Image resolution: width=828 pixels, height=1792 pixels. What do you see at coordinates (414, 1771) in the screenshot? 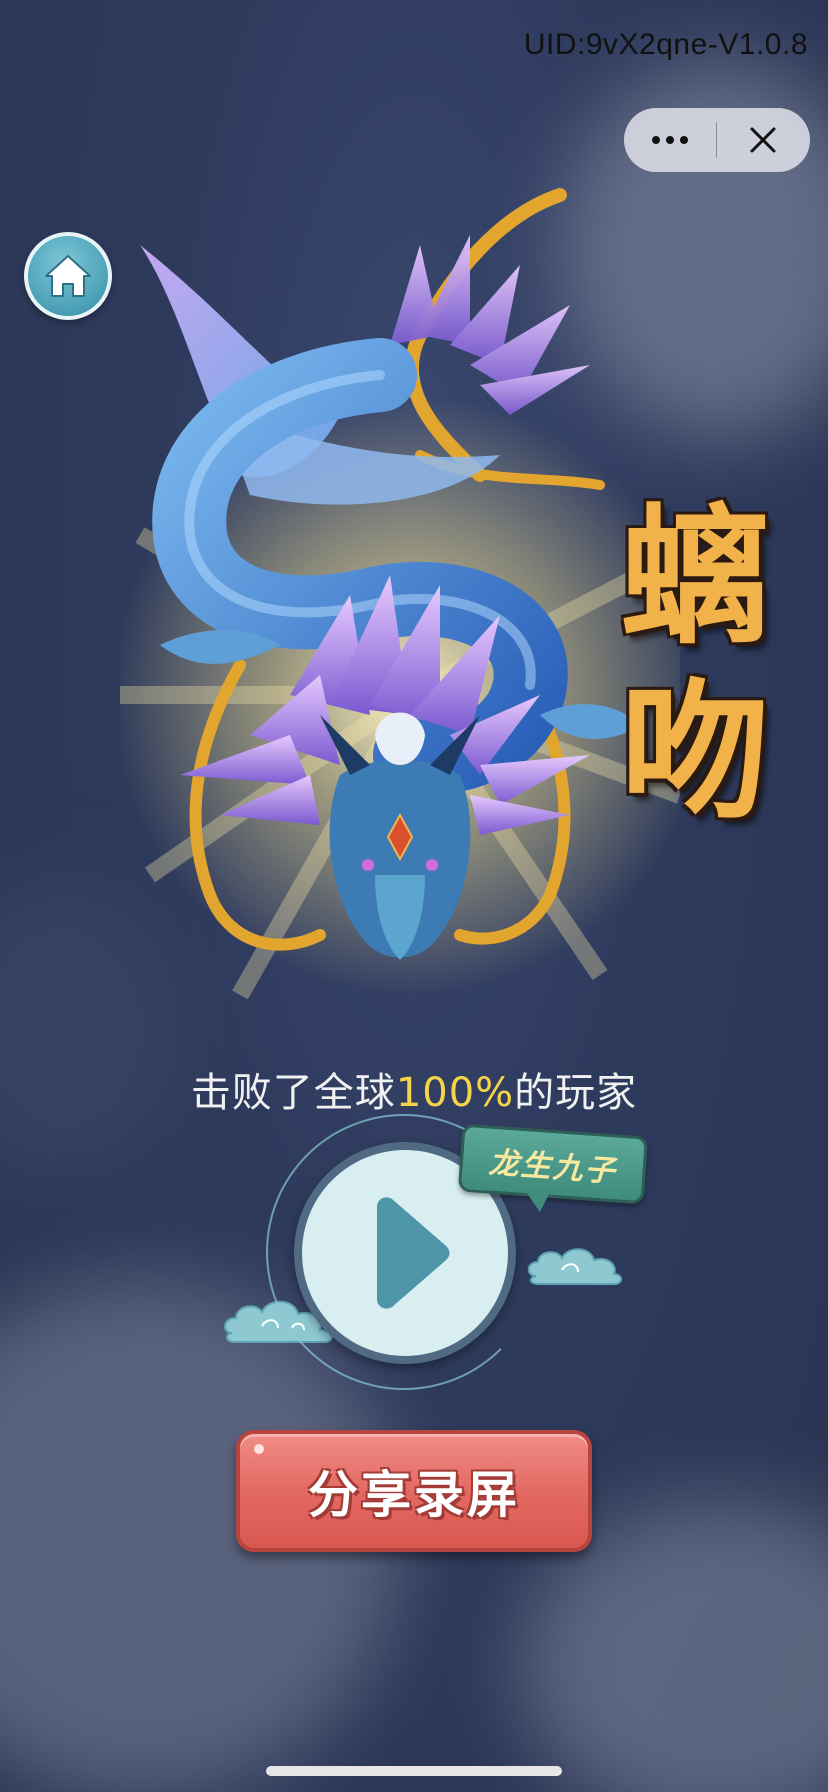
I see `home-indicator` at bounding box center [414, 1771].